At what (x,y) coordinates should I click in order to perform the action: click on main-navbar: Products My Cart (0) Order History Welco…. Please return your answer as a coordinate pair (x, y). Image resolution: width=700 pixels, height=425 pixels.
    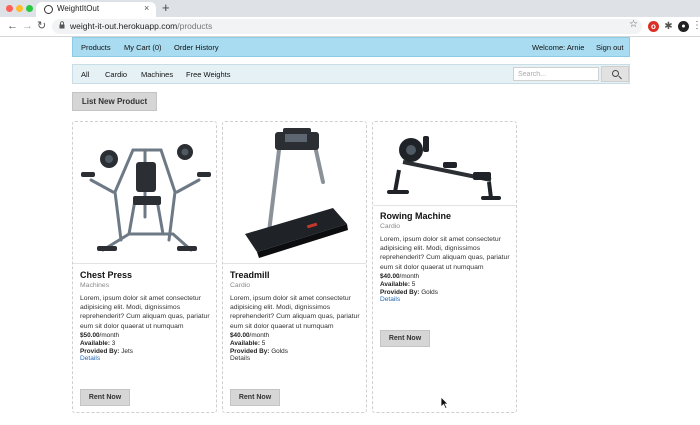
    Looking at the image, I should click on (351, 47).